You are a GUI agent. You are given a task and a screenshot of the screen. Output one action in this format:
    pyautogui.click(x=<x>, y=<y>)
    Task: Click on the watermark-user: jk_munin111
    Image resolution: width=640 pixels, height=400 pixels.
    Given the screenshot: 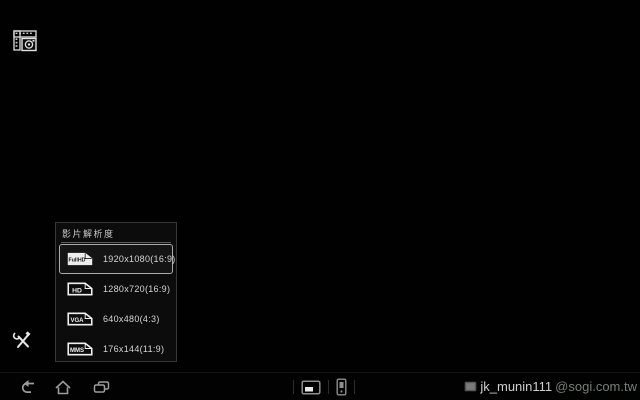 What is the action you would take?
    pyautogui.click(x=516, y=386)
    